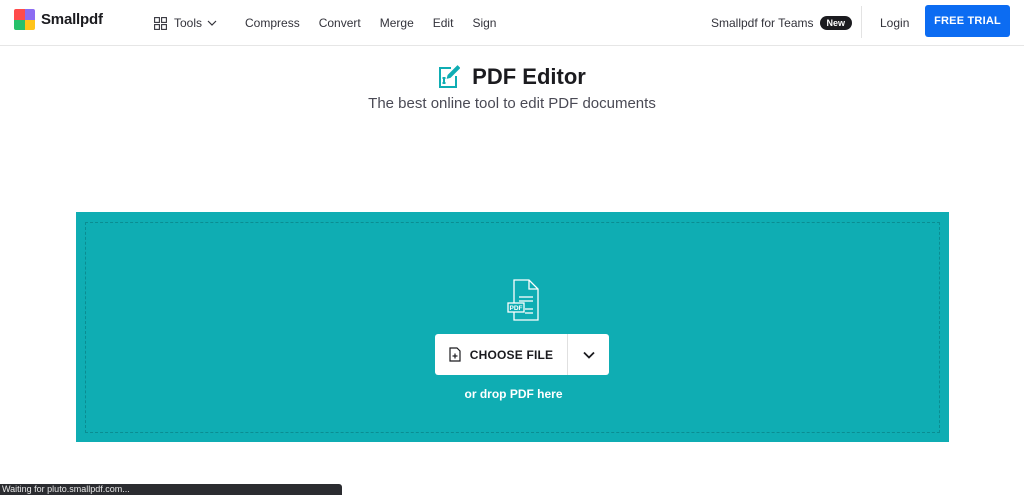 The width and height of the screenshot is (1024, 495). I want to click on smallpdf-teams-link: Smallpdf for Teams New, so click(782, 23).